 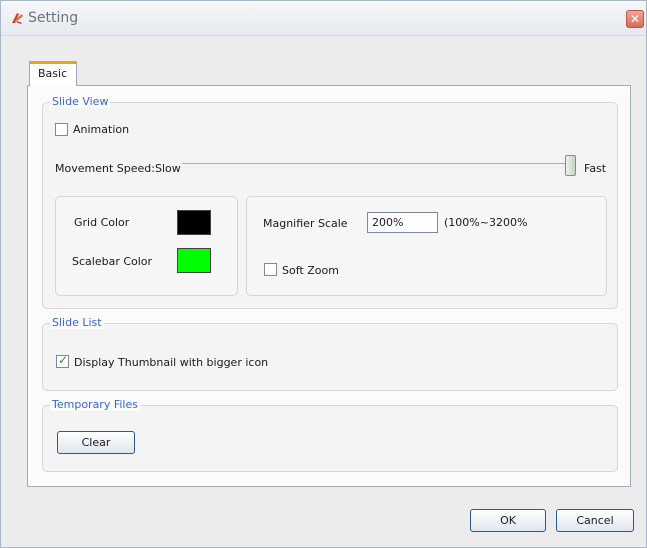 I want to click on cancel-button: Cancel, so click(x=595, y=520).